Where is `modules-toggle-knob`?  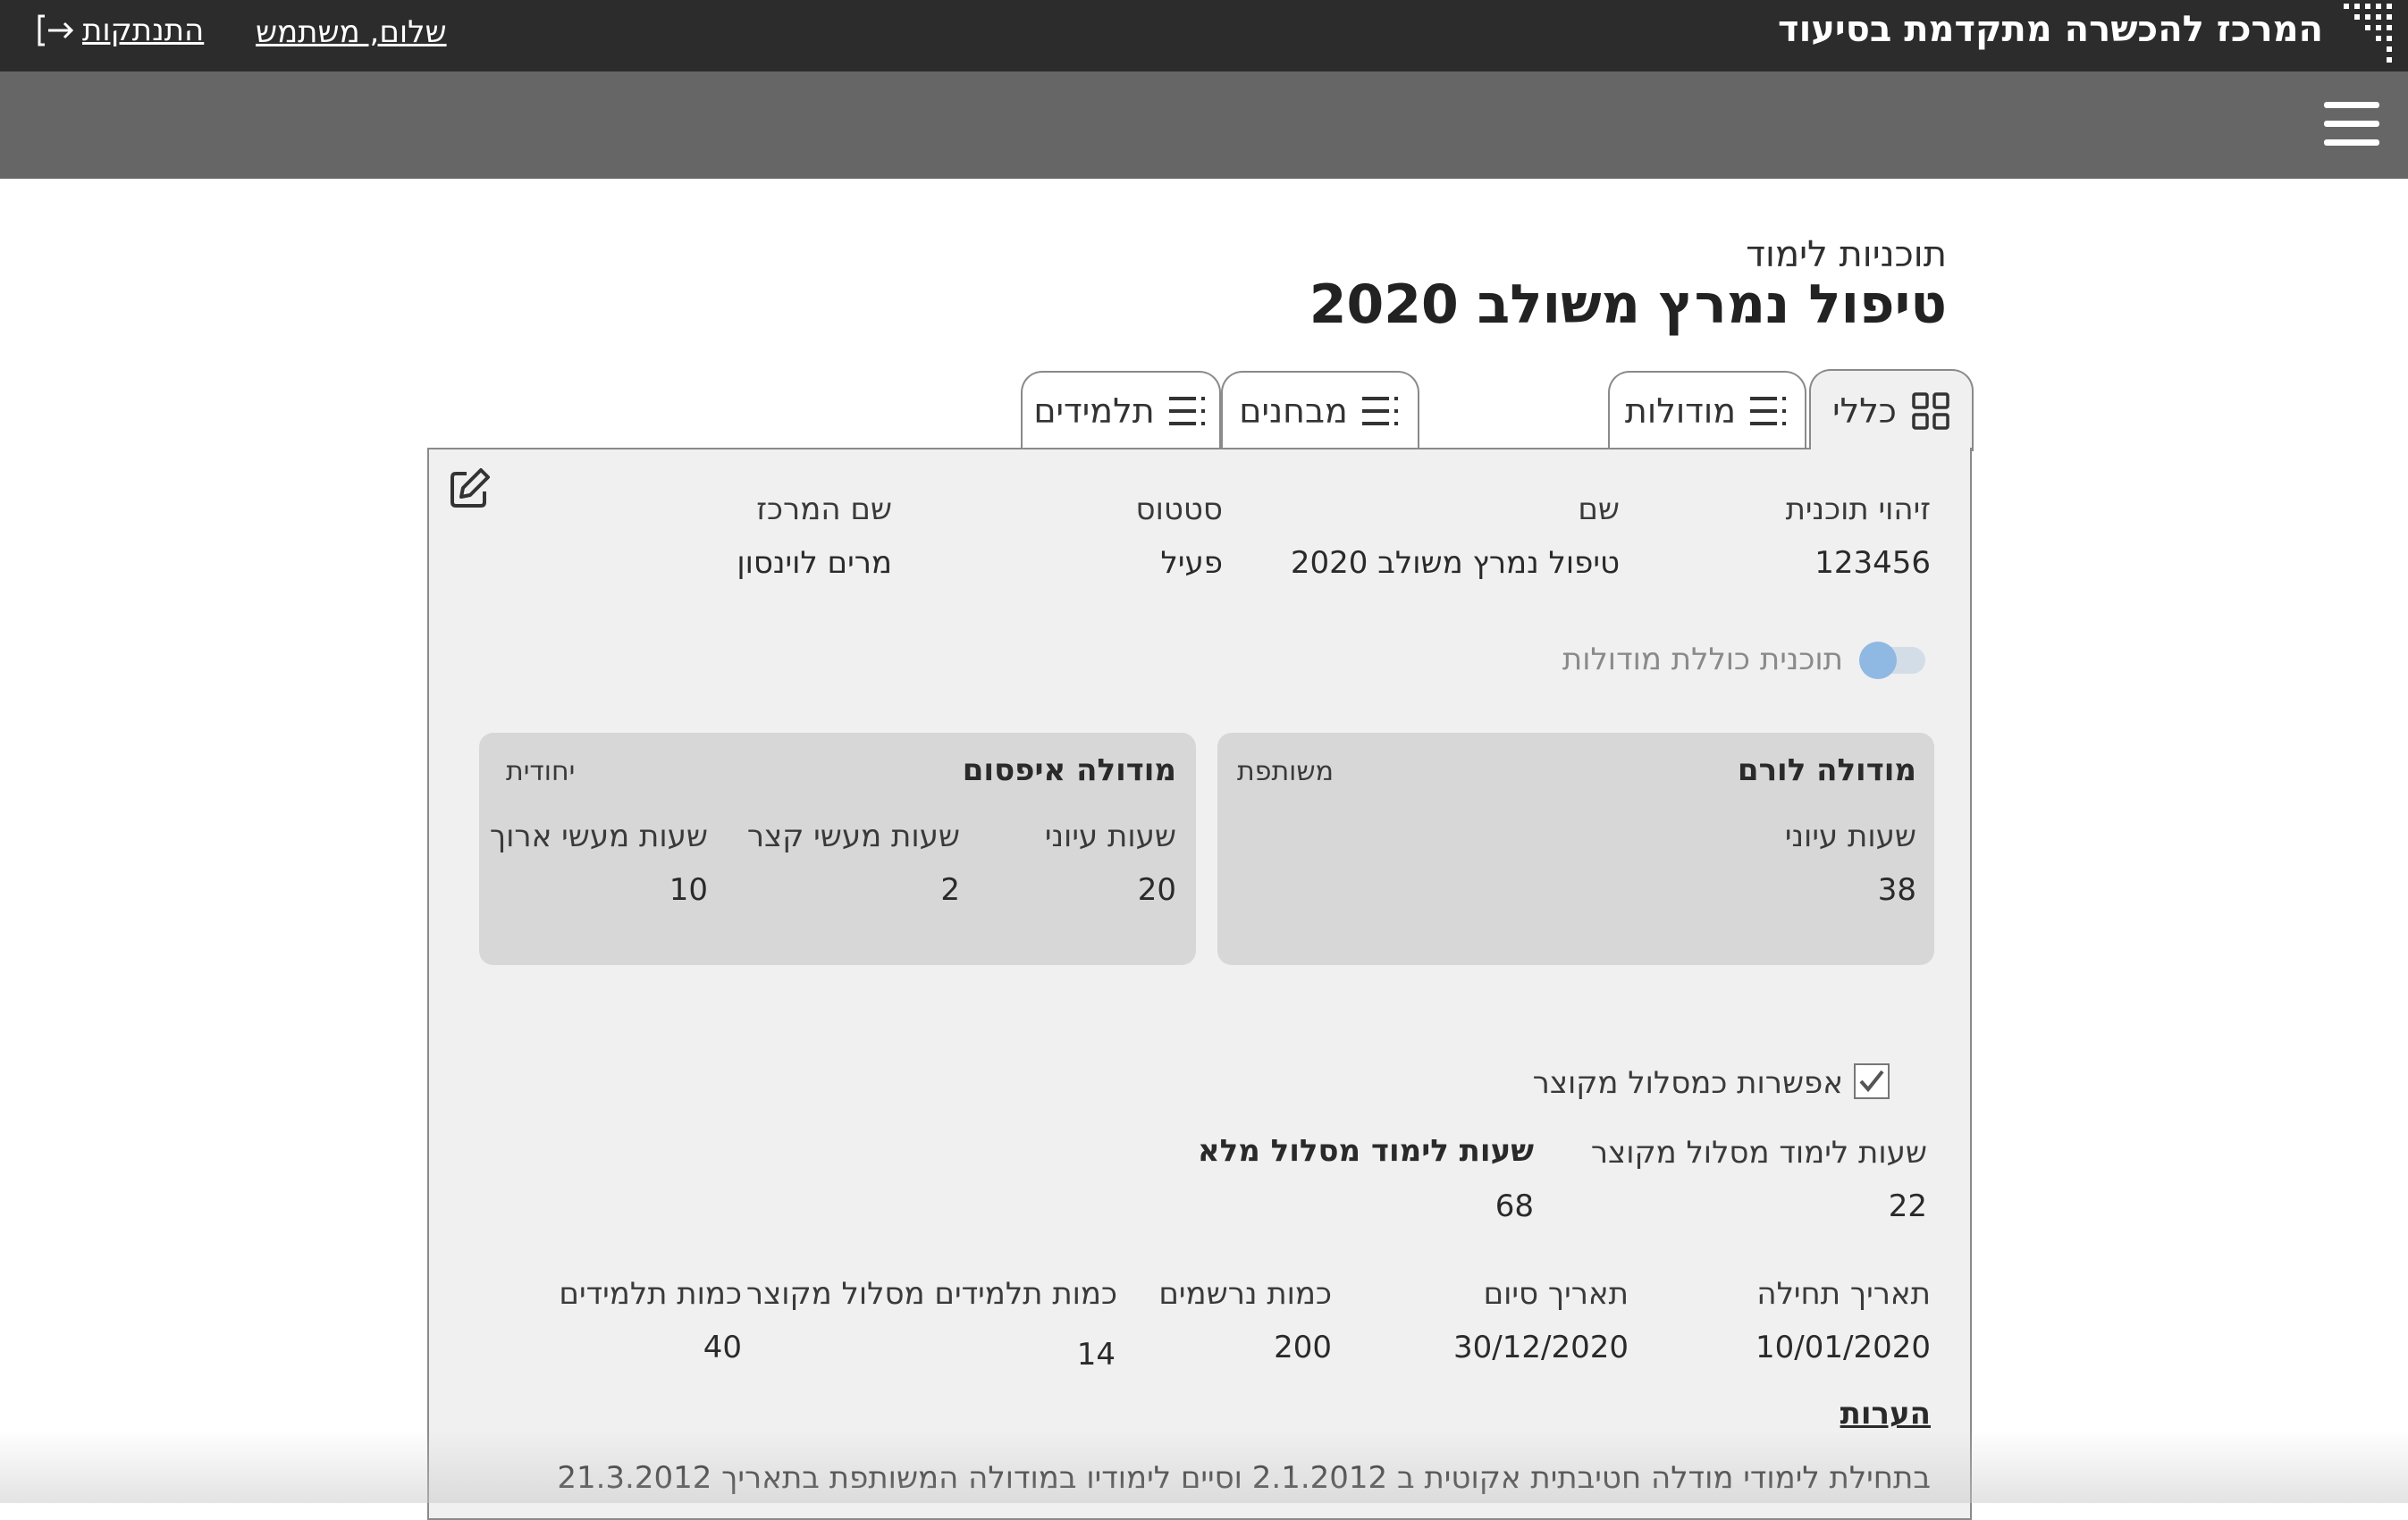
modules-toggle-knob is located at coordinates (1878, 660).